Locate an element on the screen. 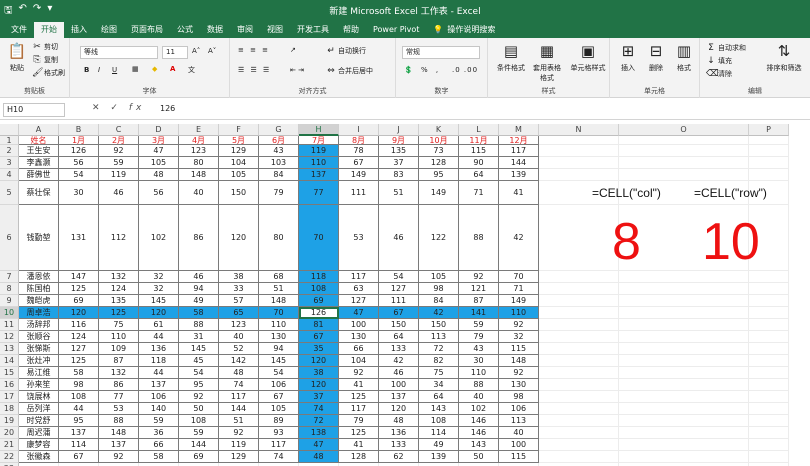  table-cell: 146 is located at coordinates (479, 421).